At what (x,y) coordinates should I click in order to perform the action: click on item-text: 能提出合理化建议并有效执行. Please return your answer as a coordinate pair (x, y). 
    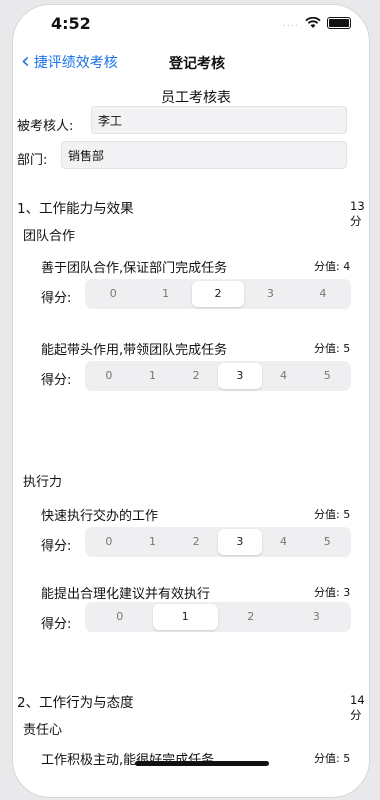
    Looking at the image, I should click on (126, 594).